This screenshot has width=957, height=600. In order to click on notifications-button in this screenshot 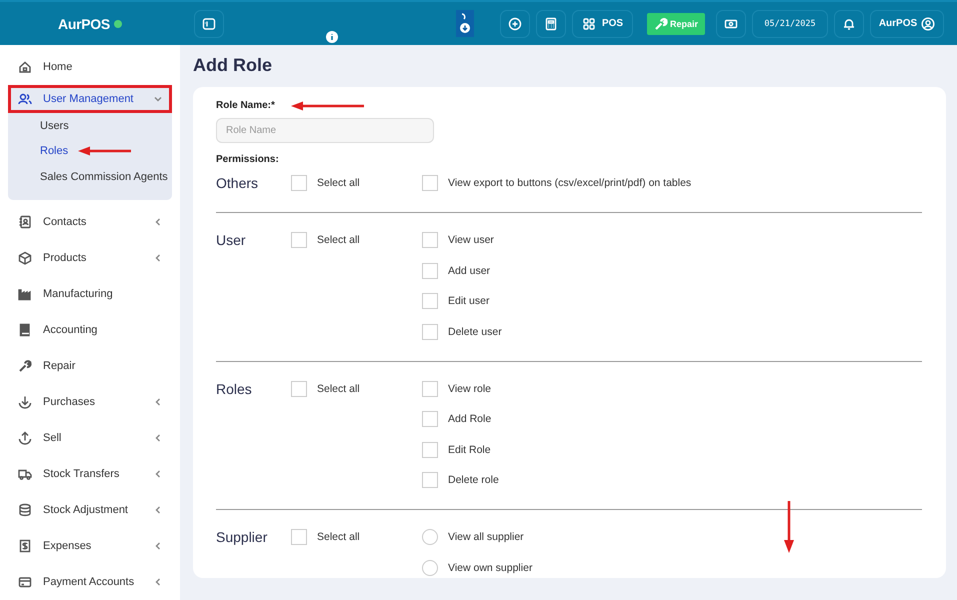, I will do `click(849, 24)`.